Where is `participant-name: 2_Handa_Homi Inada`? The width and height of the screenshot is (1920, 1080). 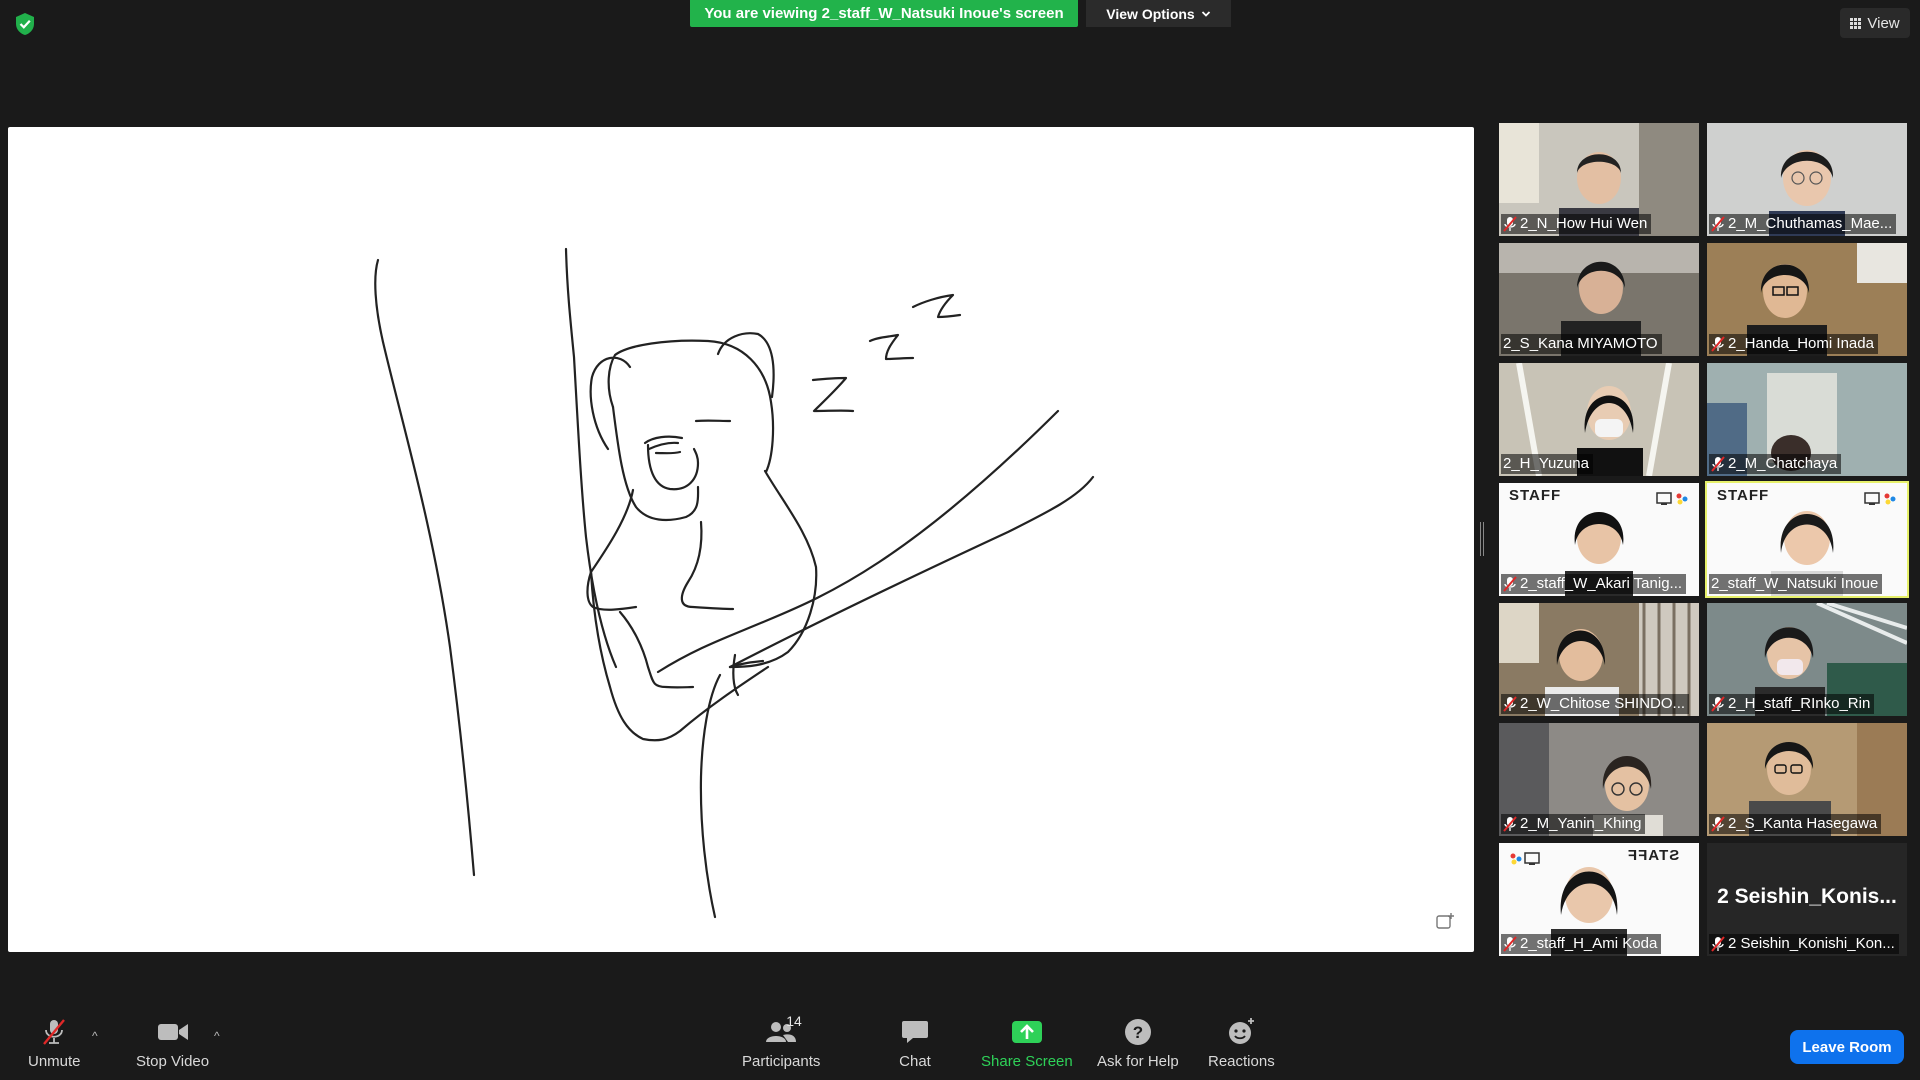
participant-name: 2_Handa_Homi Inada is located at coordinates (1801, 343).